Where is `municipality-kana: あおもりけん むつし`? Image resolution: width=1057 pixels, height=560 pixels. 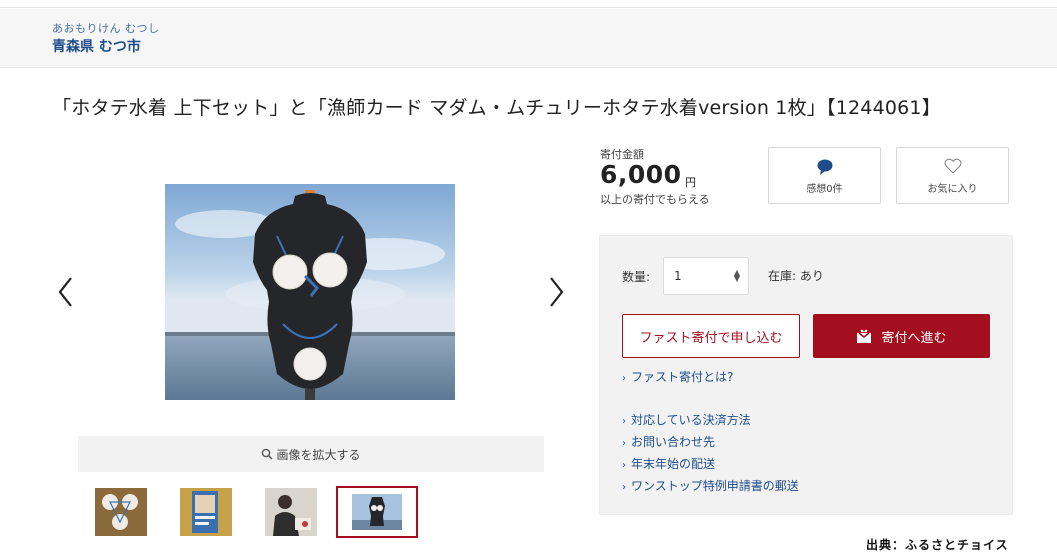
municipality-kana: あおもりけん むつし is located at coordinates (106, 28).